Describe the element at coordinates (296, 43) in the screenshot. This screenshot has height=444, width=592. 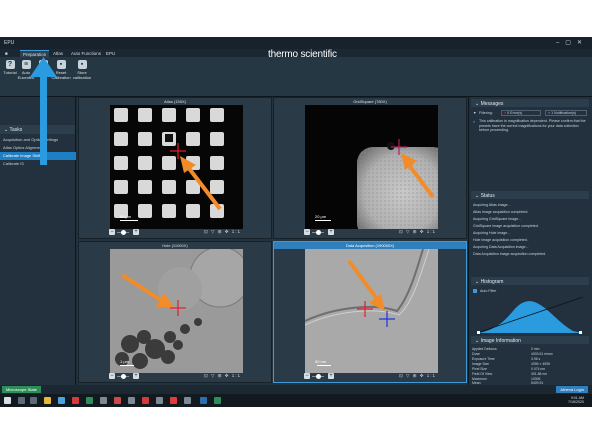
I see `title-bar: EPU –▢✕` at that location.